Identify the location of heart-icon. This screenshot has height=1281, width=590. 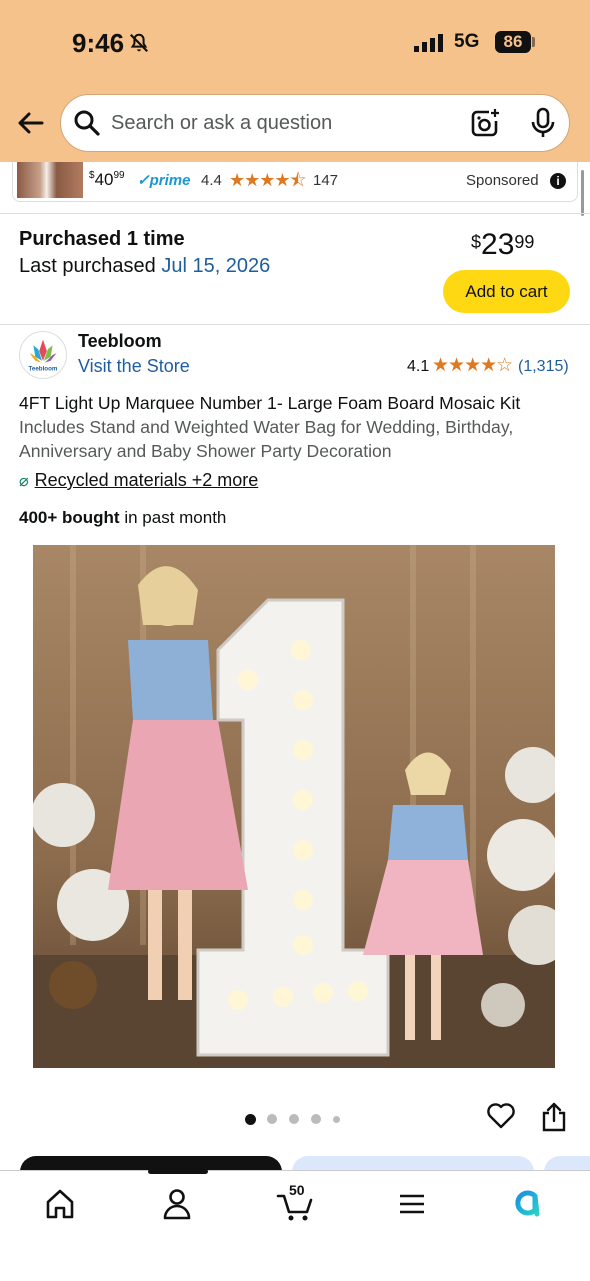
(501, 1116).